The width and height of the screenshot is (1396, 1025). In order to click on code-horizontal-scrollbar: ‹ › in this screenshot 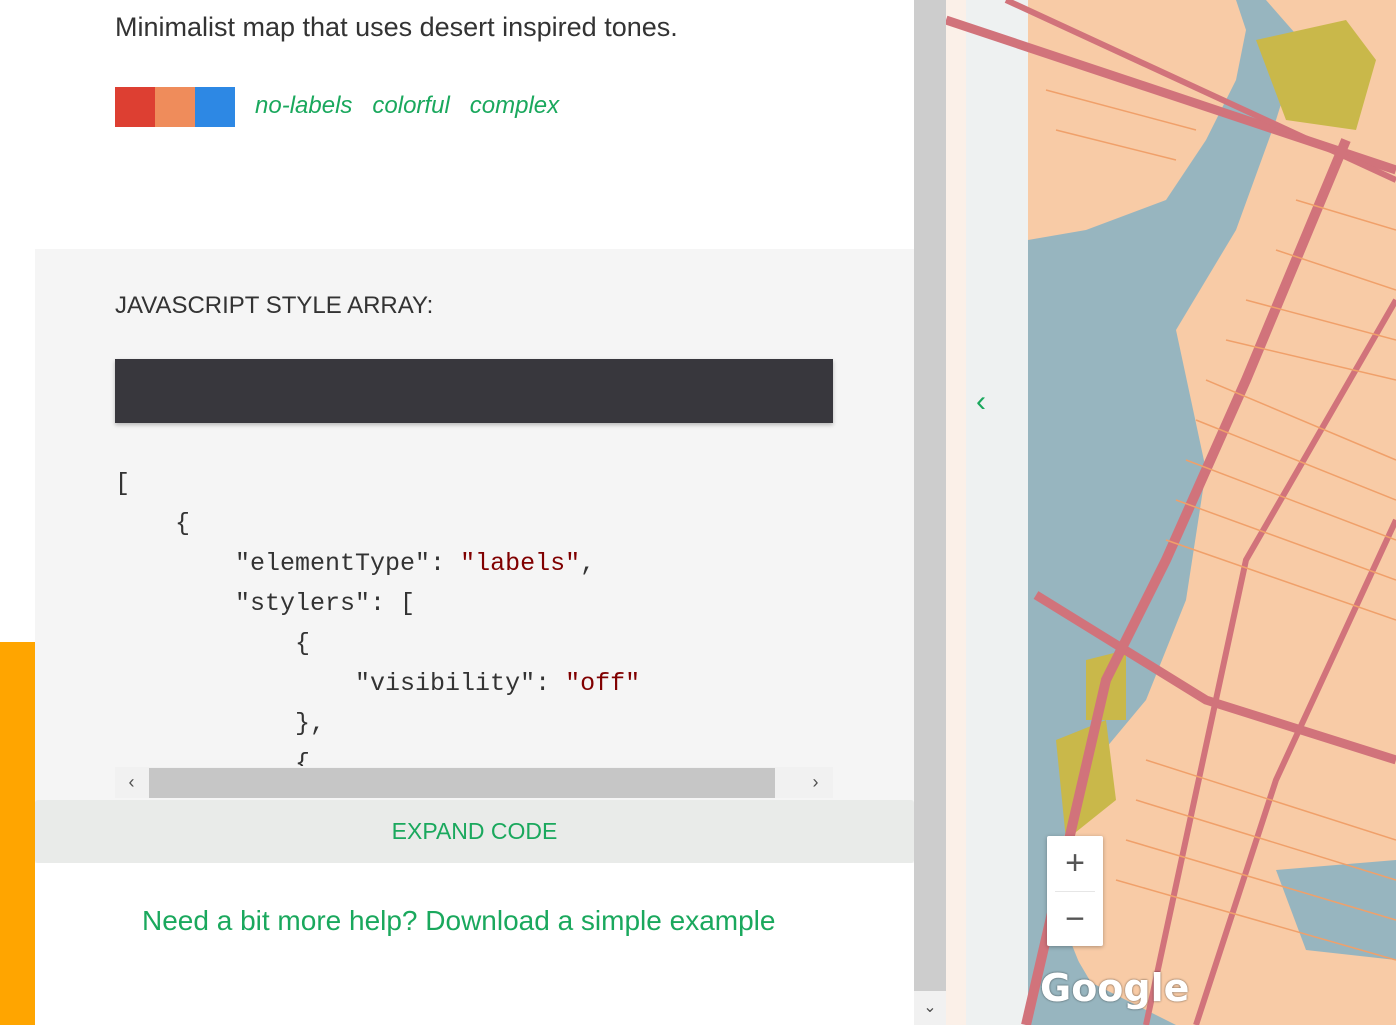, I will do `click(474, 782)`.